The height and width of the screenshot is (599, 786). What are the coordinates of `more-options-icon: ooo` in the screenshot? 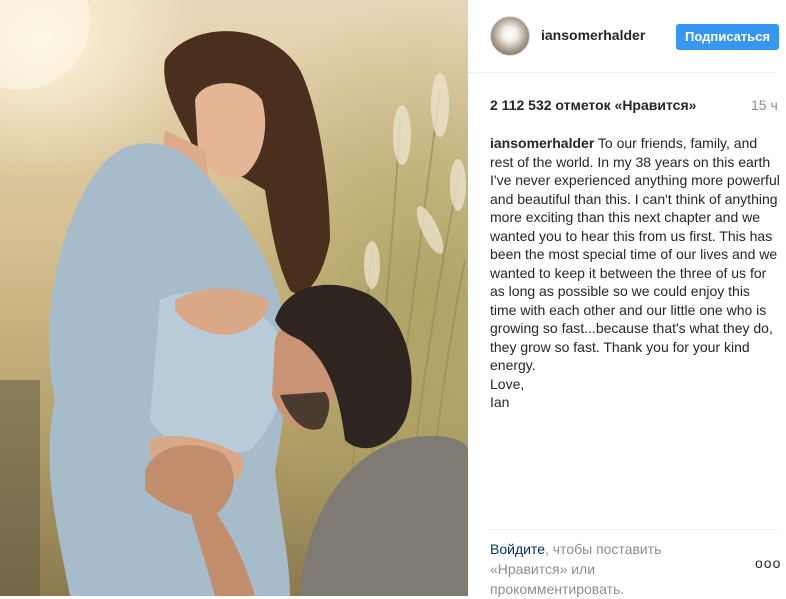 It's located at (768, 563).